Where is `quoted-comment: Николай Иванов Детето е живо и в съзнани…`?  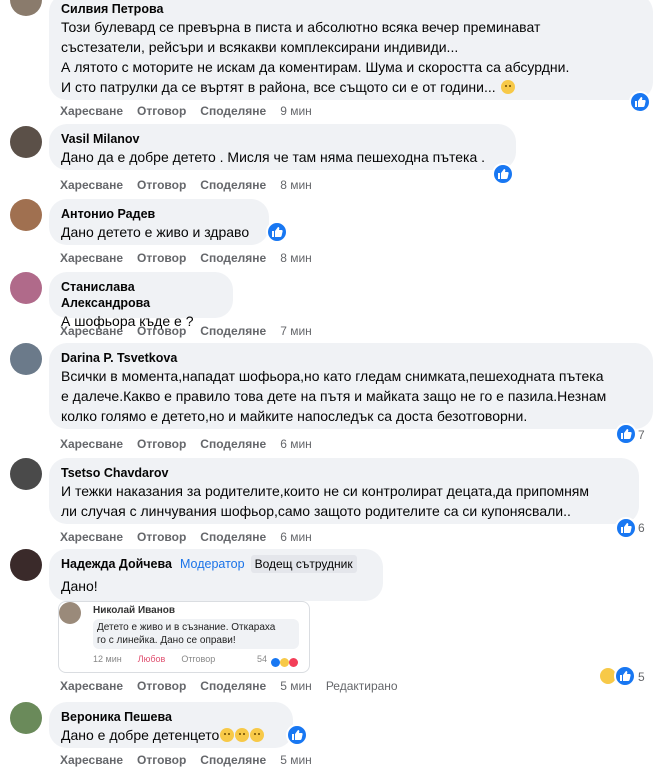
quoted-comment: Николай Иванов Детето е живо и в съзнани… is located at coordinates (184, 637).